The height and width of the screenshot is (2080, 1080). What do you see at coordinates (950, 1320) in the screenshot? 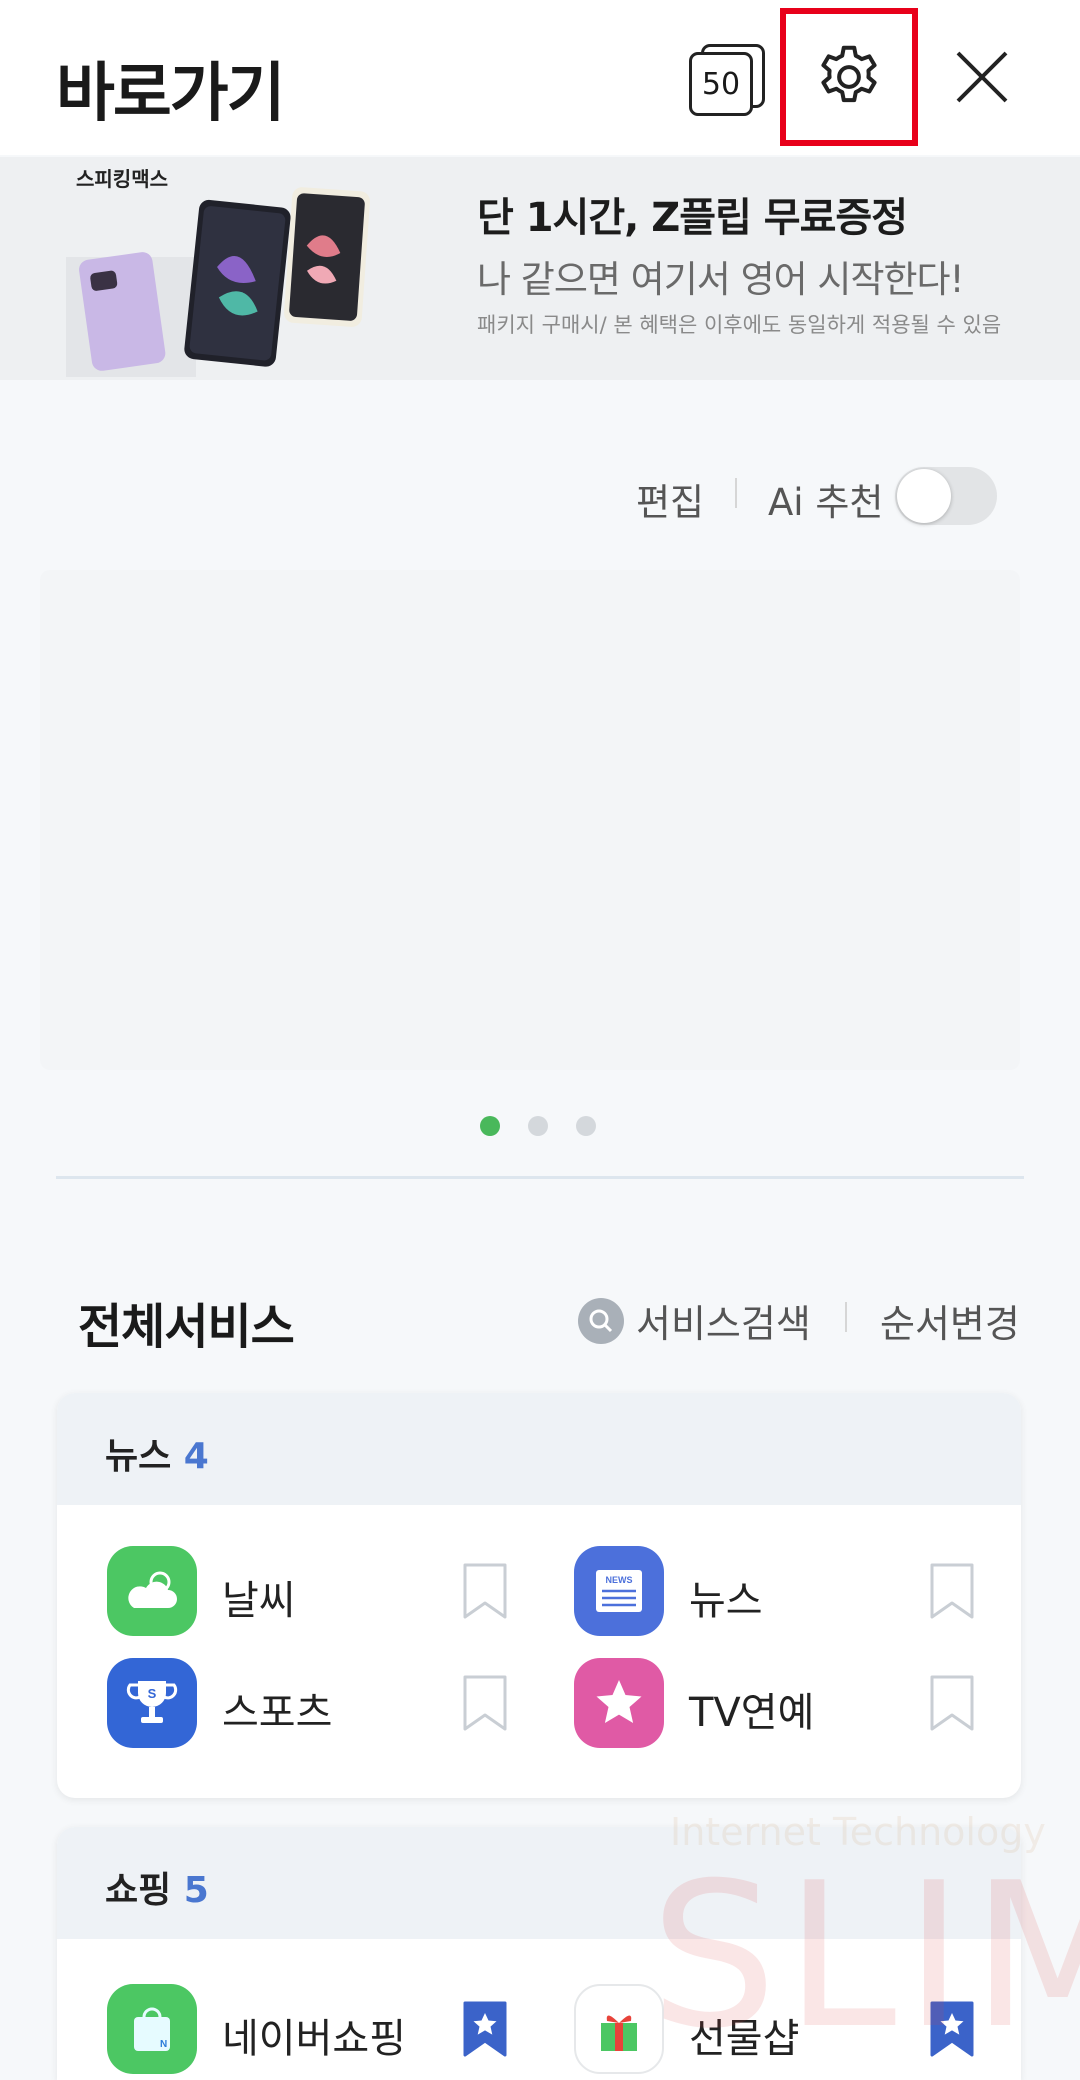
I see `reorder-button: 순서변경` at bounding box center [950, 1320].